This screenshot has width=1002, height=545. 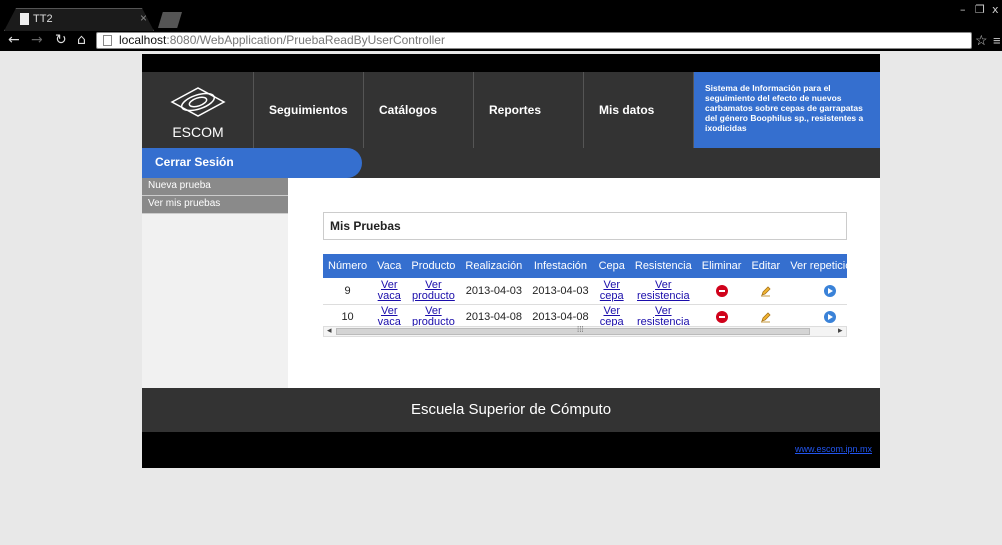 I want to click on escom-logo: ESCOM, so click(x=198, y=110).